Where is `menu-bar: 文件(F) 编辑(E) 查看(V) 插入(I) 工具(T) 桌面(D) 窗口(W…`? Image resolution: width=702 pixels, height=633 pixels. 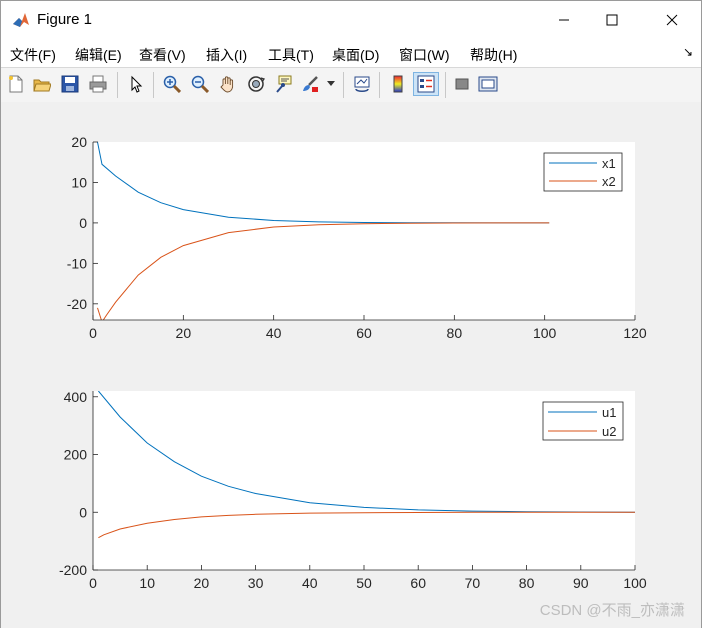
menu-bar: 文件(F) 编辑(E) 查看(V) 插入(I) 工具(T) 桌面(D) 窗口(W… is located at coordinates (351, 53).